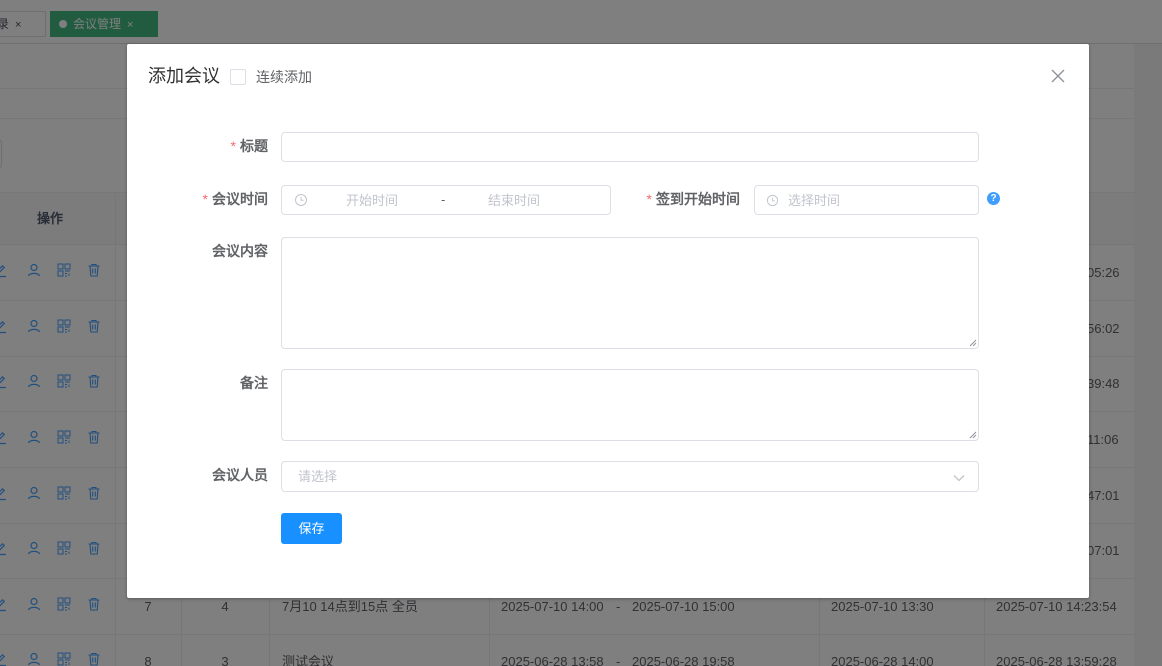 The height and width of the screenshot is (666, 1162). Describe the element at coordinates (514, 201) in the screenshot. I see `end-time-input: 结束时间` at that location.